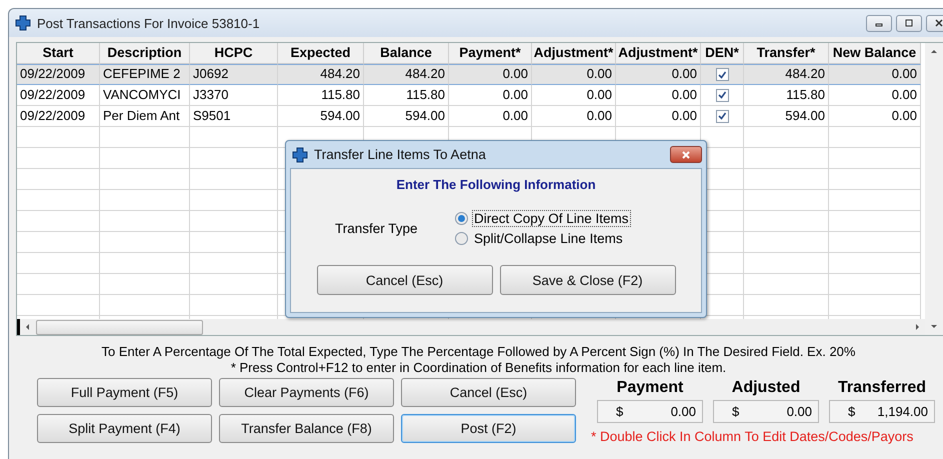  Describe the element at coordinates (766, 388) in the screenshot. I see `total-label: Adjusted` at that location.